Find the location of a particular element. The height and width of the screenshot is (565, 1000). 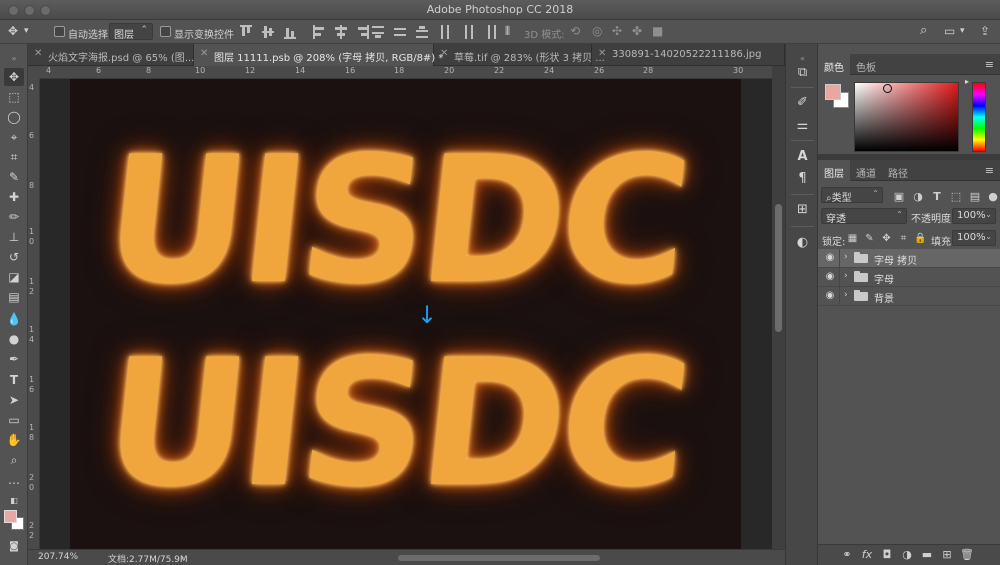

3d-slide-icon: ✤ is located at coordinates (637, 31).